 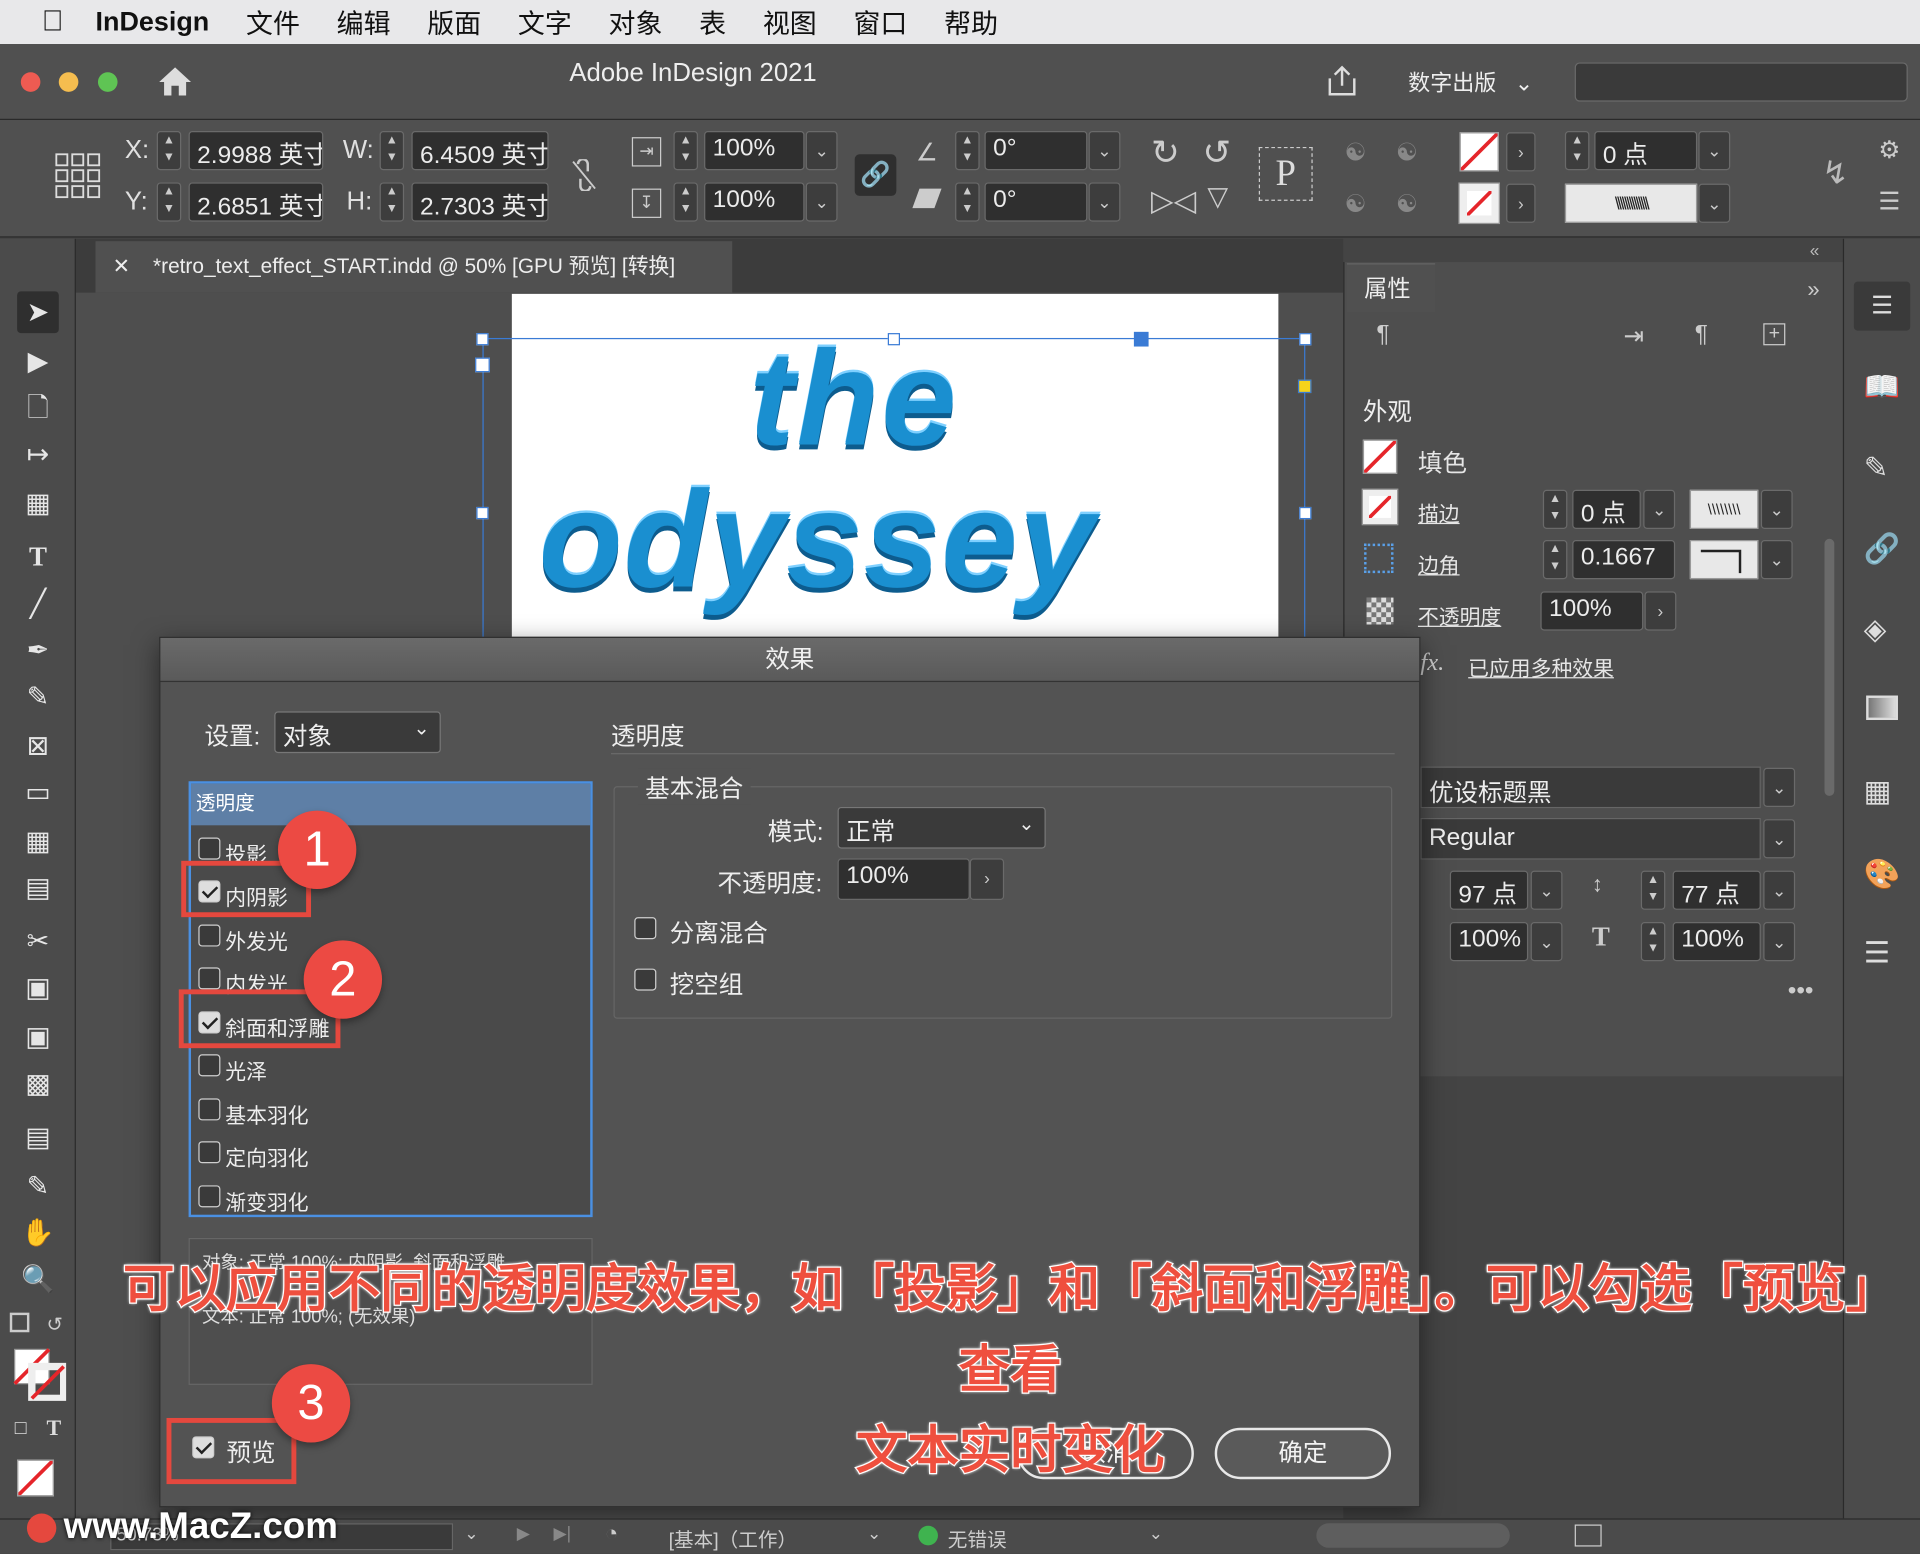 I want to click on layers-dock-icon: ◈, so click(x=1875, y=630).